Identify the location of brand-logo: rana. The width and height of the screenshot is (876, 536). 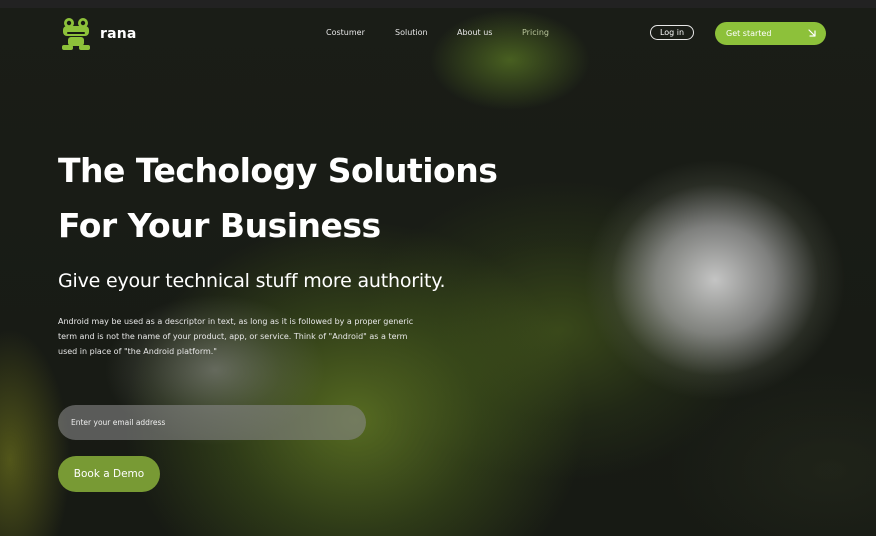
(98, 34).